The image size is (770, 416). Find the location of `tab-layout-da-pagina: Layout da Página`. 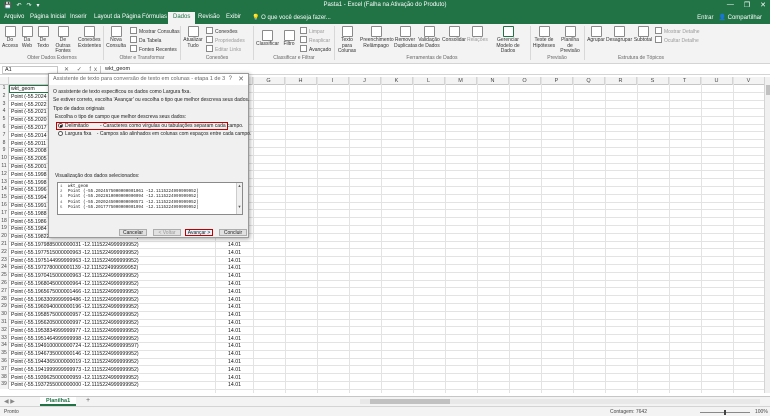

tab-layout-da-pagina: Layout da Página is located at coordinates (117, 17).